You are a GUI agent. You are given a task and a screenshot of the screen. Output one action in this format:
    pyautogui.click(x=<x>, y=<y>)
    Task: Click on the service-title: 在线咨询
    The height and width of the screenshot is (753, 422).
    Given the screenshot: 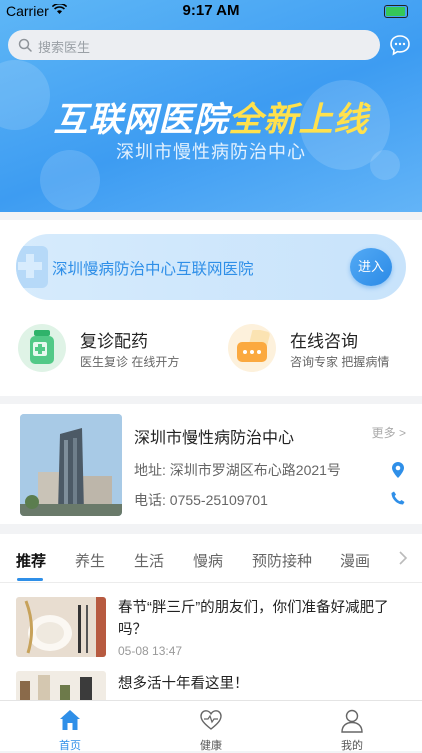 What is the action you would take?
    pyautogui.click(x=324, y=341)
    